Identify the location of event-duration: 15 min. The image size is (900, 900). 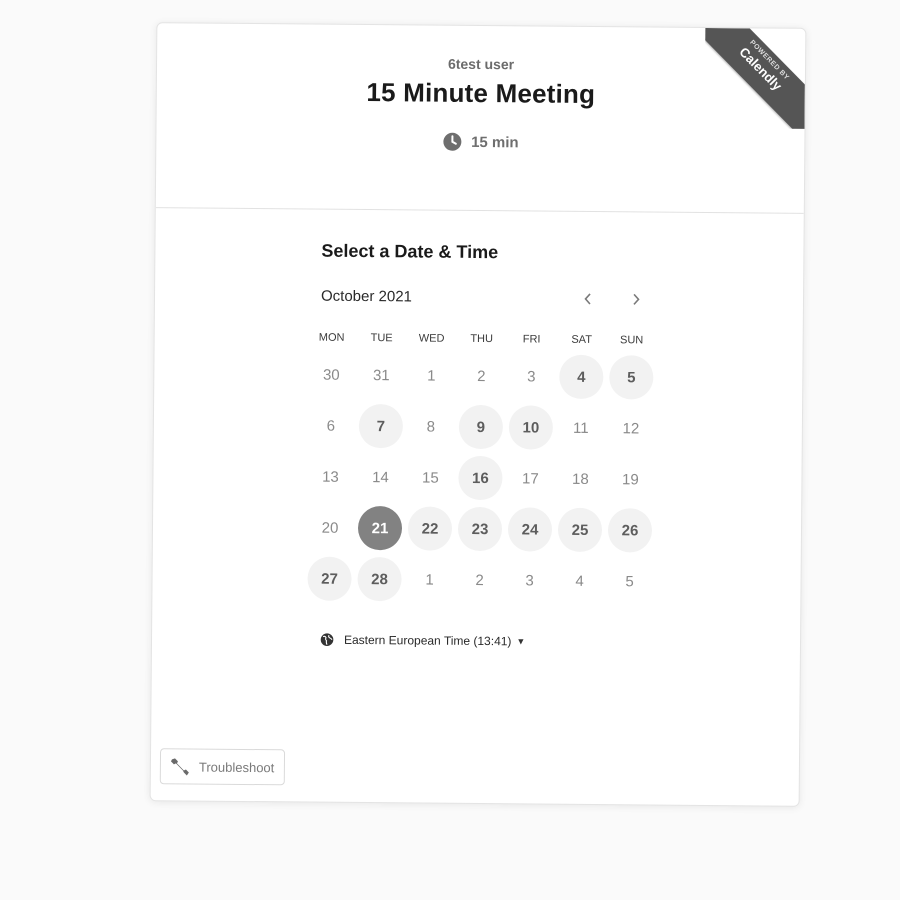
(480, 142).